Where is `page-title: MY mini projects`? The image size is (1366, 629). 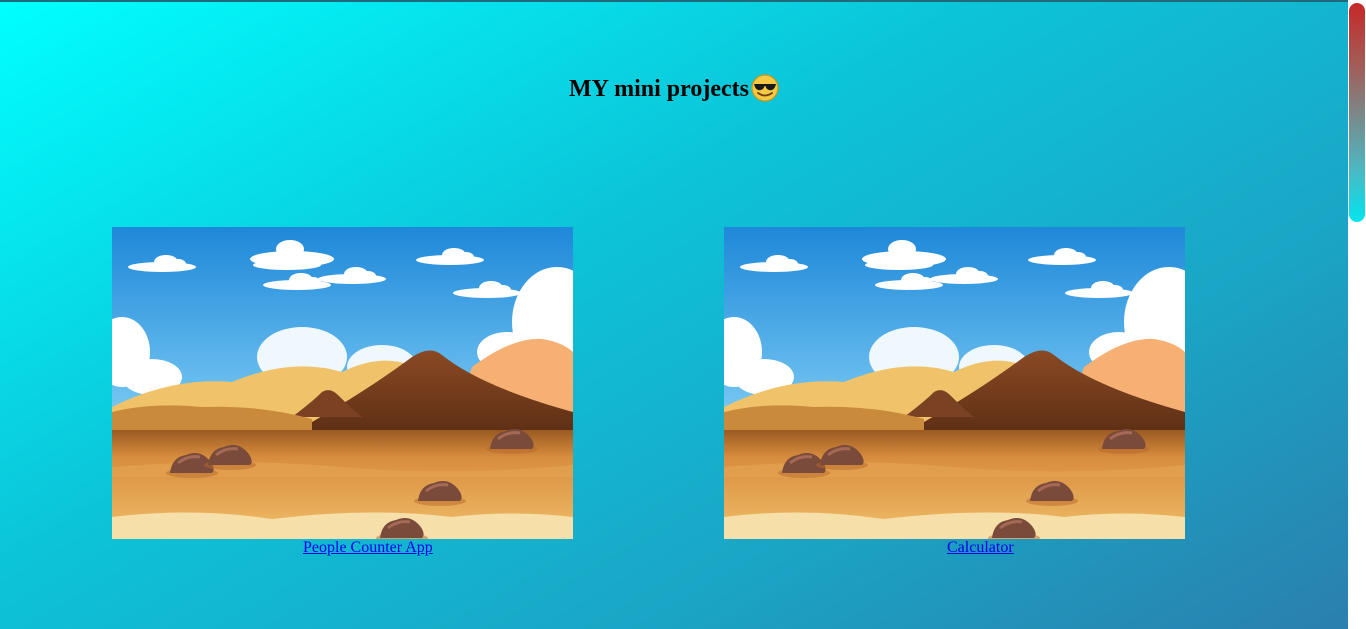 page-title: MY mini projects is located at coordinates (674, 88).